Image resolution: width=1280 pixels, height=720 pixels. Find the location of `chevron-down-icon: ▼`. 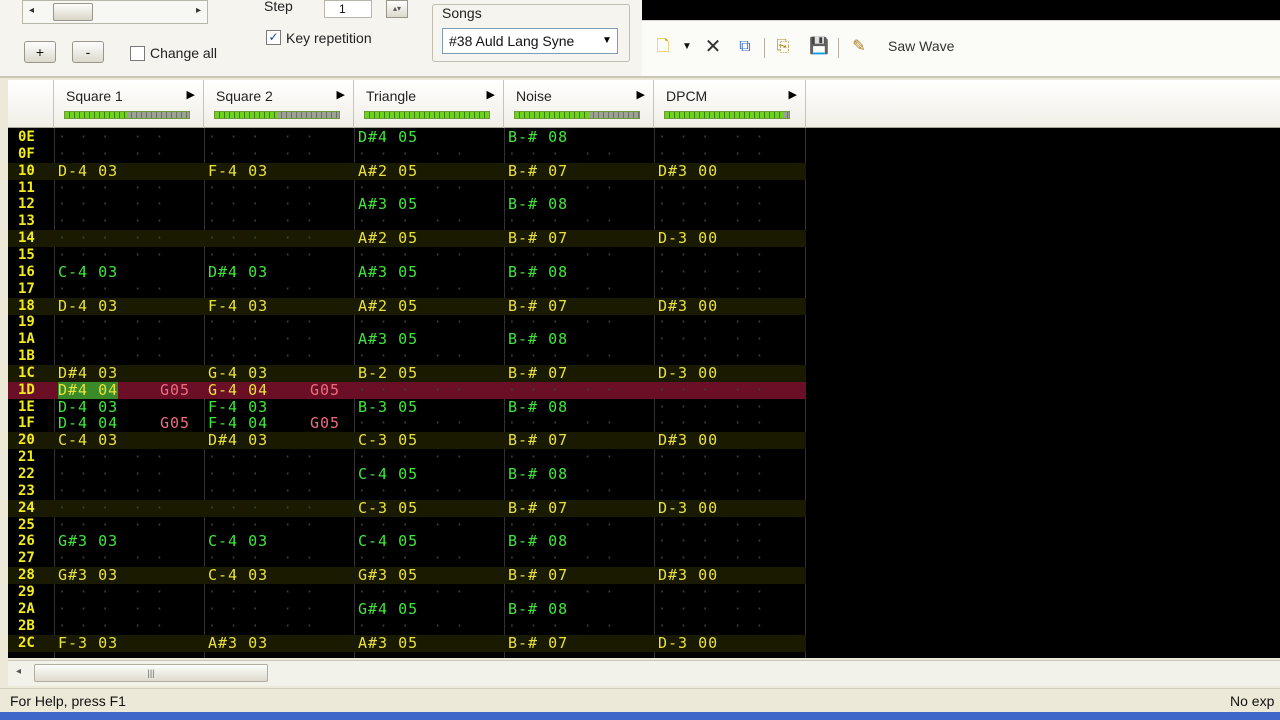

chevron-down-icon: ▼ is located at coordinates (607, 41).